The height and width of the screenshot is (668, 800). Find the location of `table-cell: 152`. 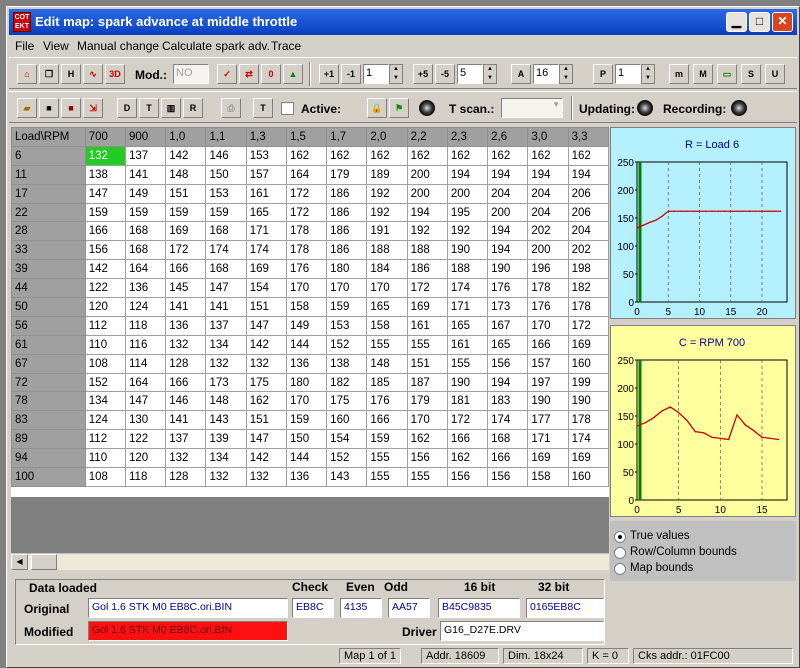

table-cell: 152 is located at coordinates (105, 382).